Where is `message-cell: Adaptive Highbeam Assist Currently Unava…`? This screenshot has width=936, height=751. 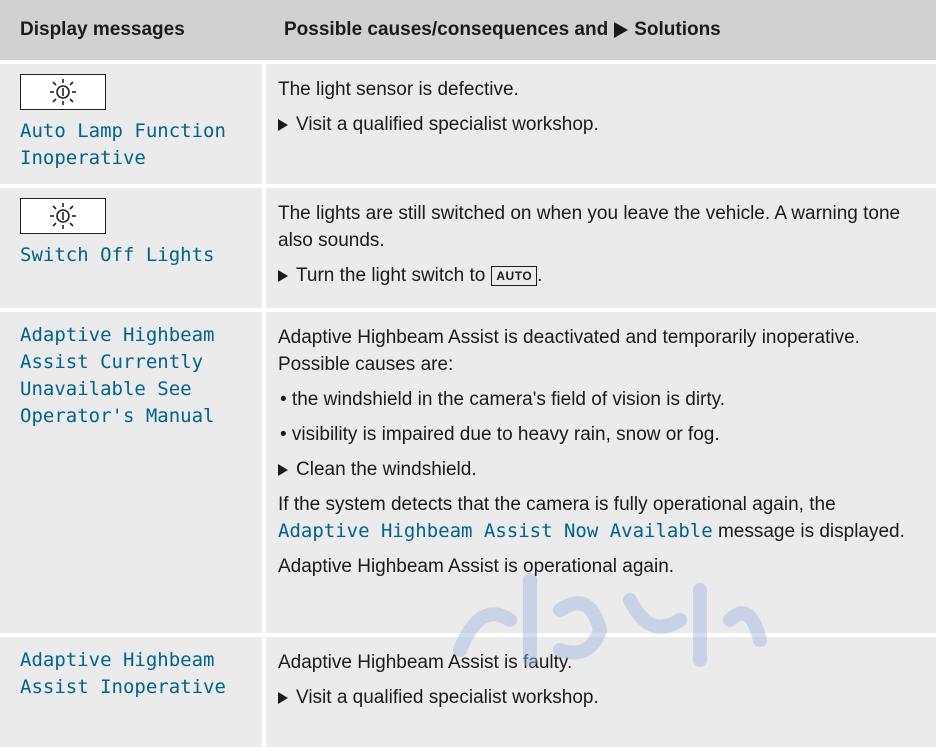
message-cell: Adaptive Highbeam Assist Currently Unava… is located at coordinates (131, 472).